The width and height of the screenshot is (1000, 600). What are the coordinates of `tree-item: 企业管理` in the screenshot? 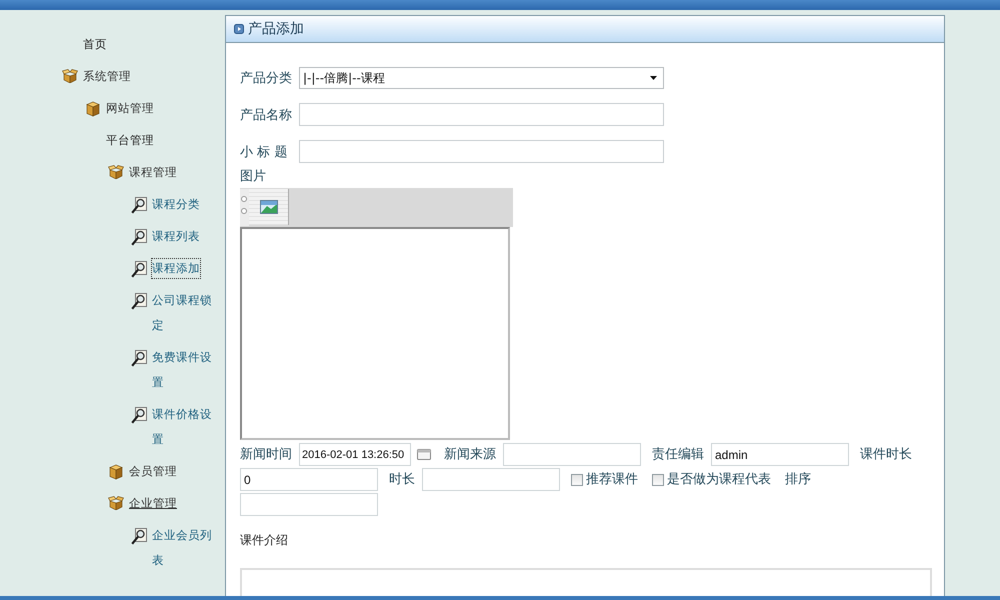 It's located at (153, 503).